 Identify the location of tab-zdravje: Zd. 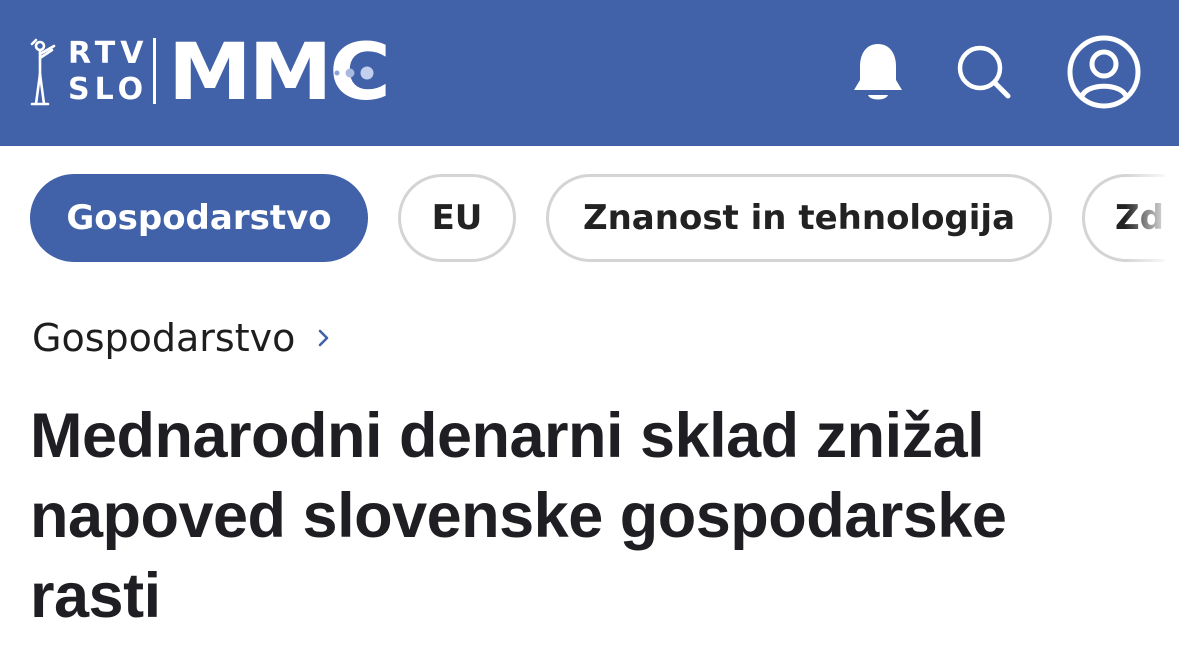
(1123, 218).